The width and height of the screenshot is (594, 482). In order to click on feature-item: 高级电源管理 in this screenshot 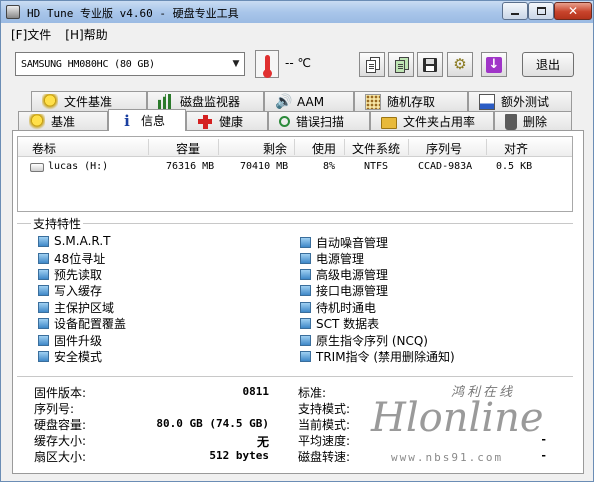, I will do `click(344, 274)`.